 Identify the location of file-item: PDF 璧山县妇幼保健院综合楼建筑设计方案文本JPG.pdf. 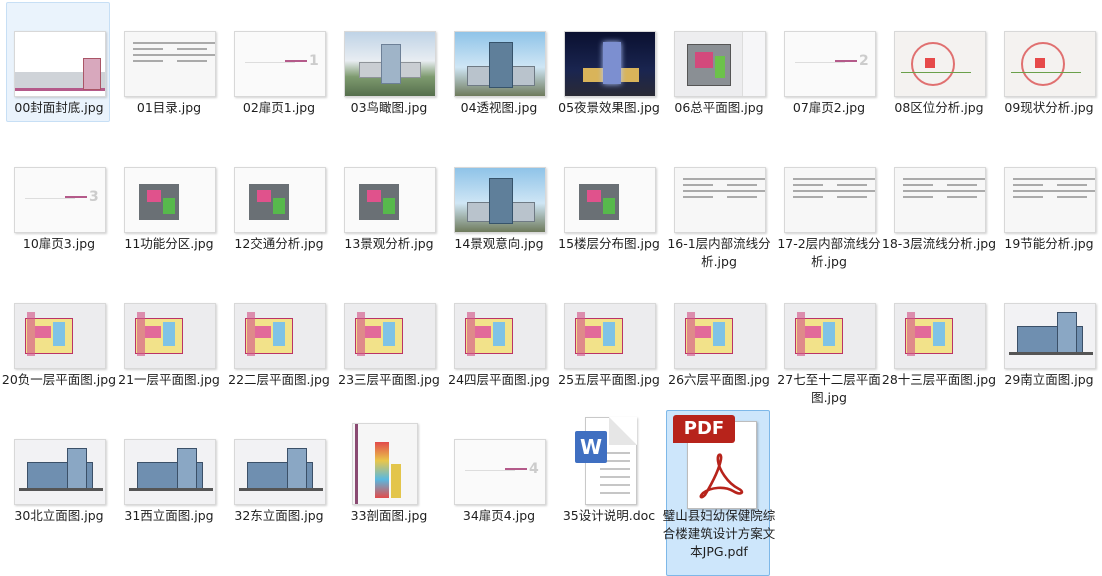
(719, 493).